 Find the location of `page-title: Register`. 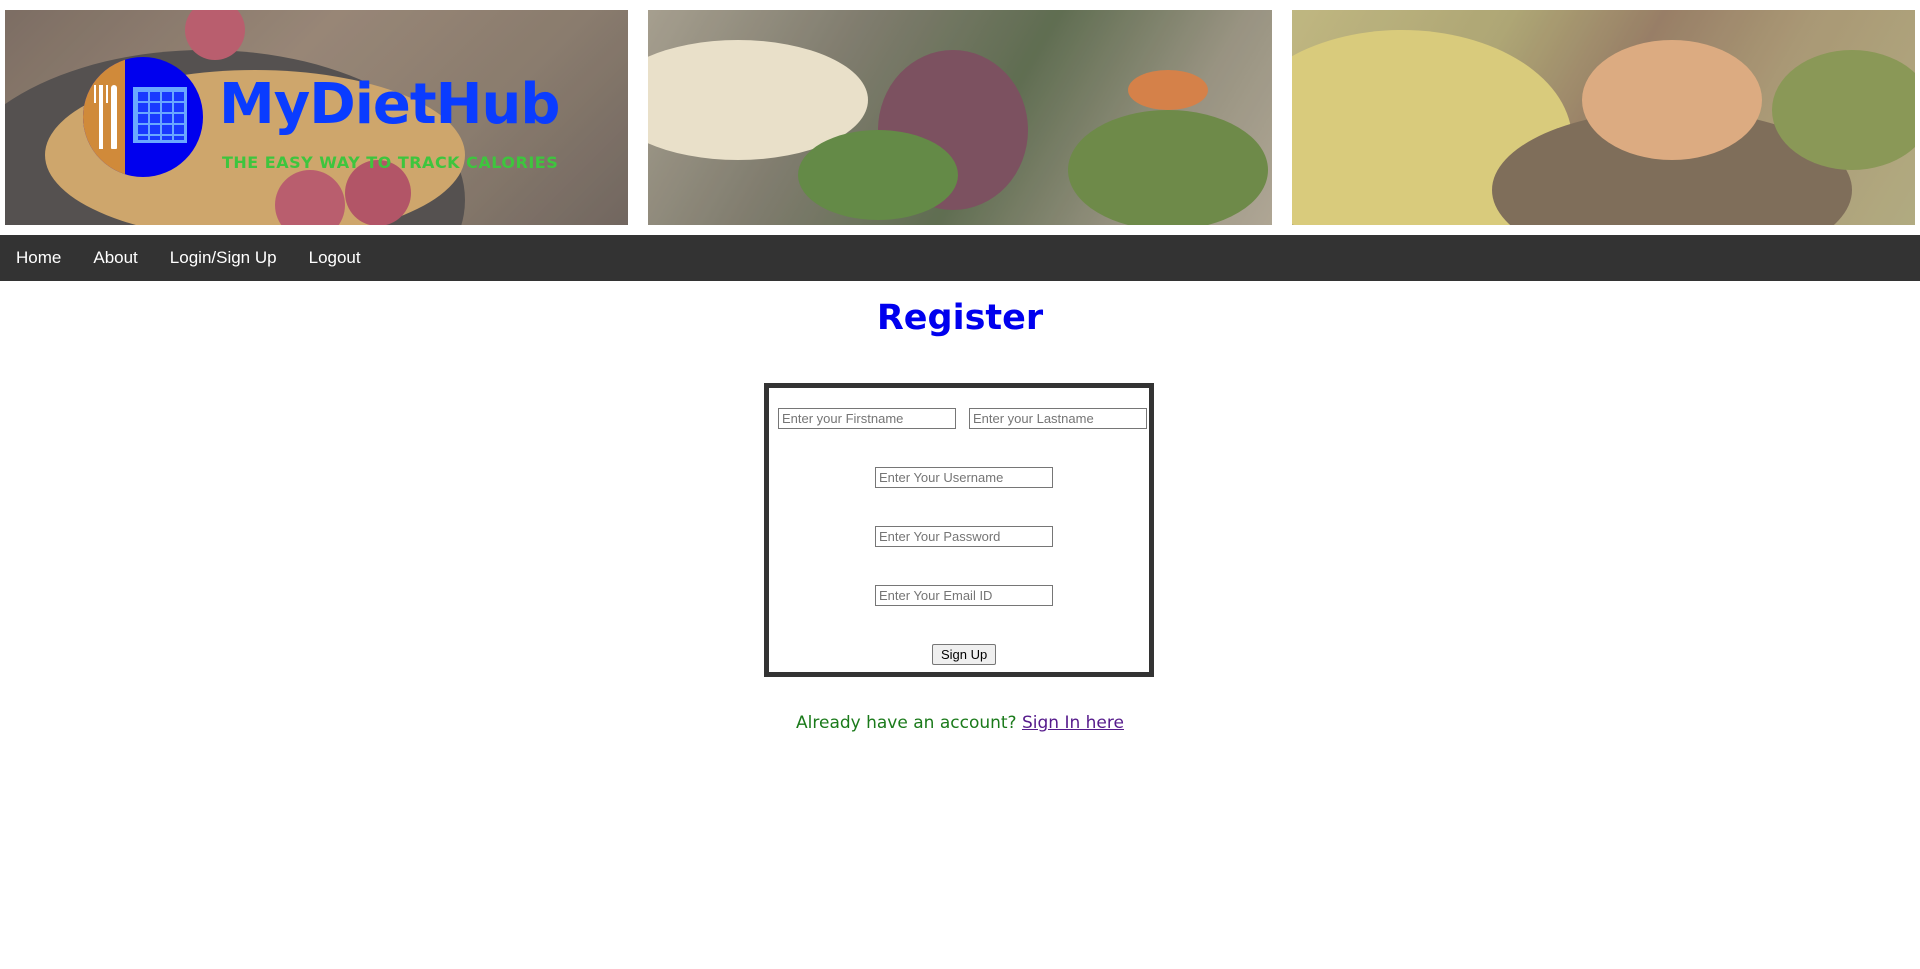

page-title: Register is located at coordinates (960, 318).